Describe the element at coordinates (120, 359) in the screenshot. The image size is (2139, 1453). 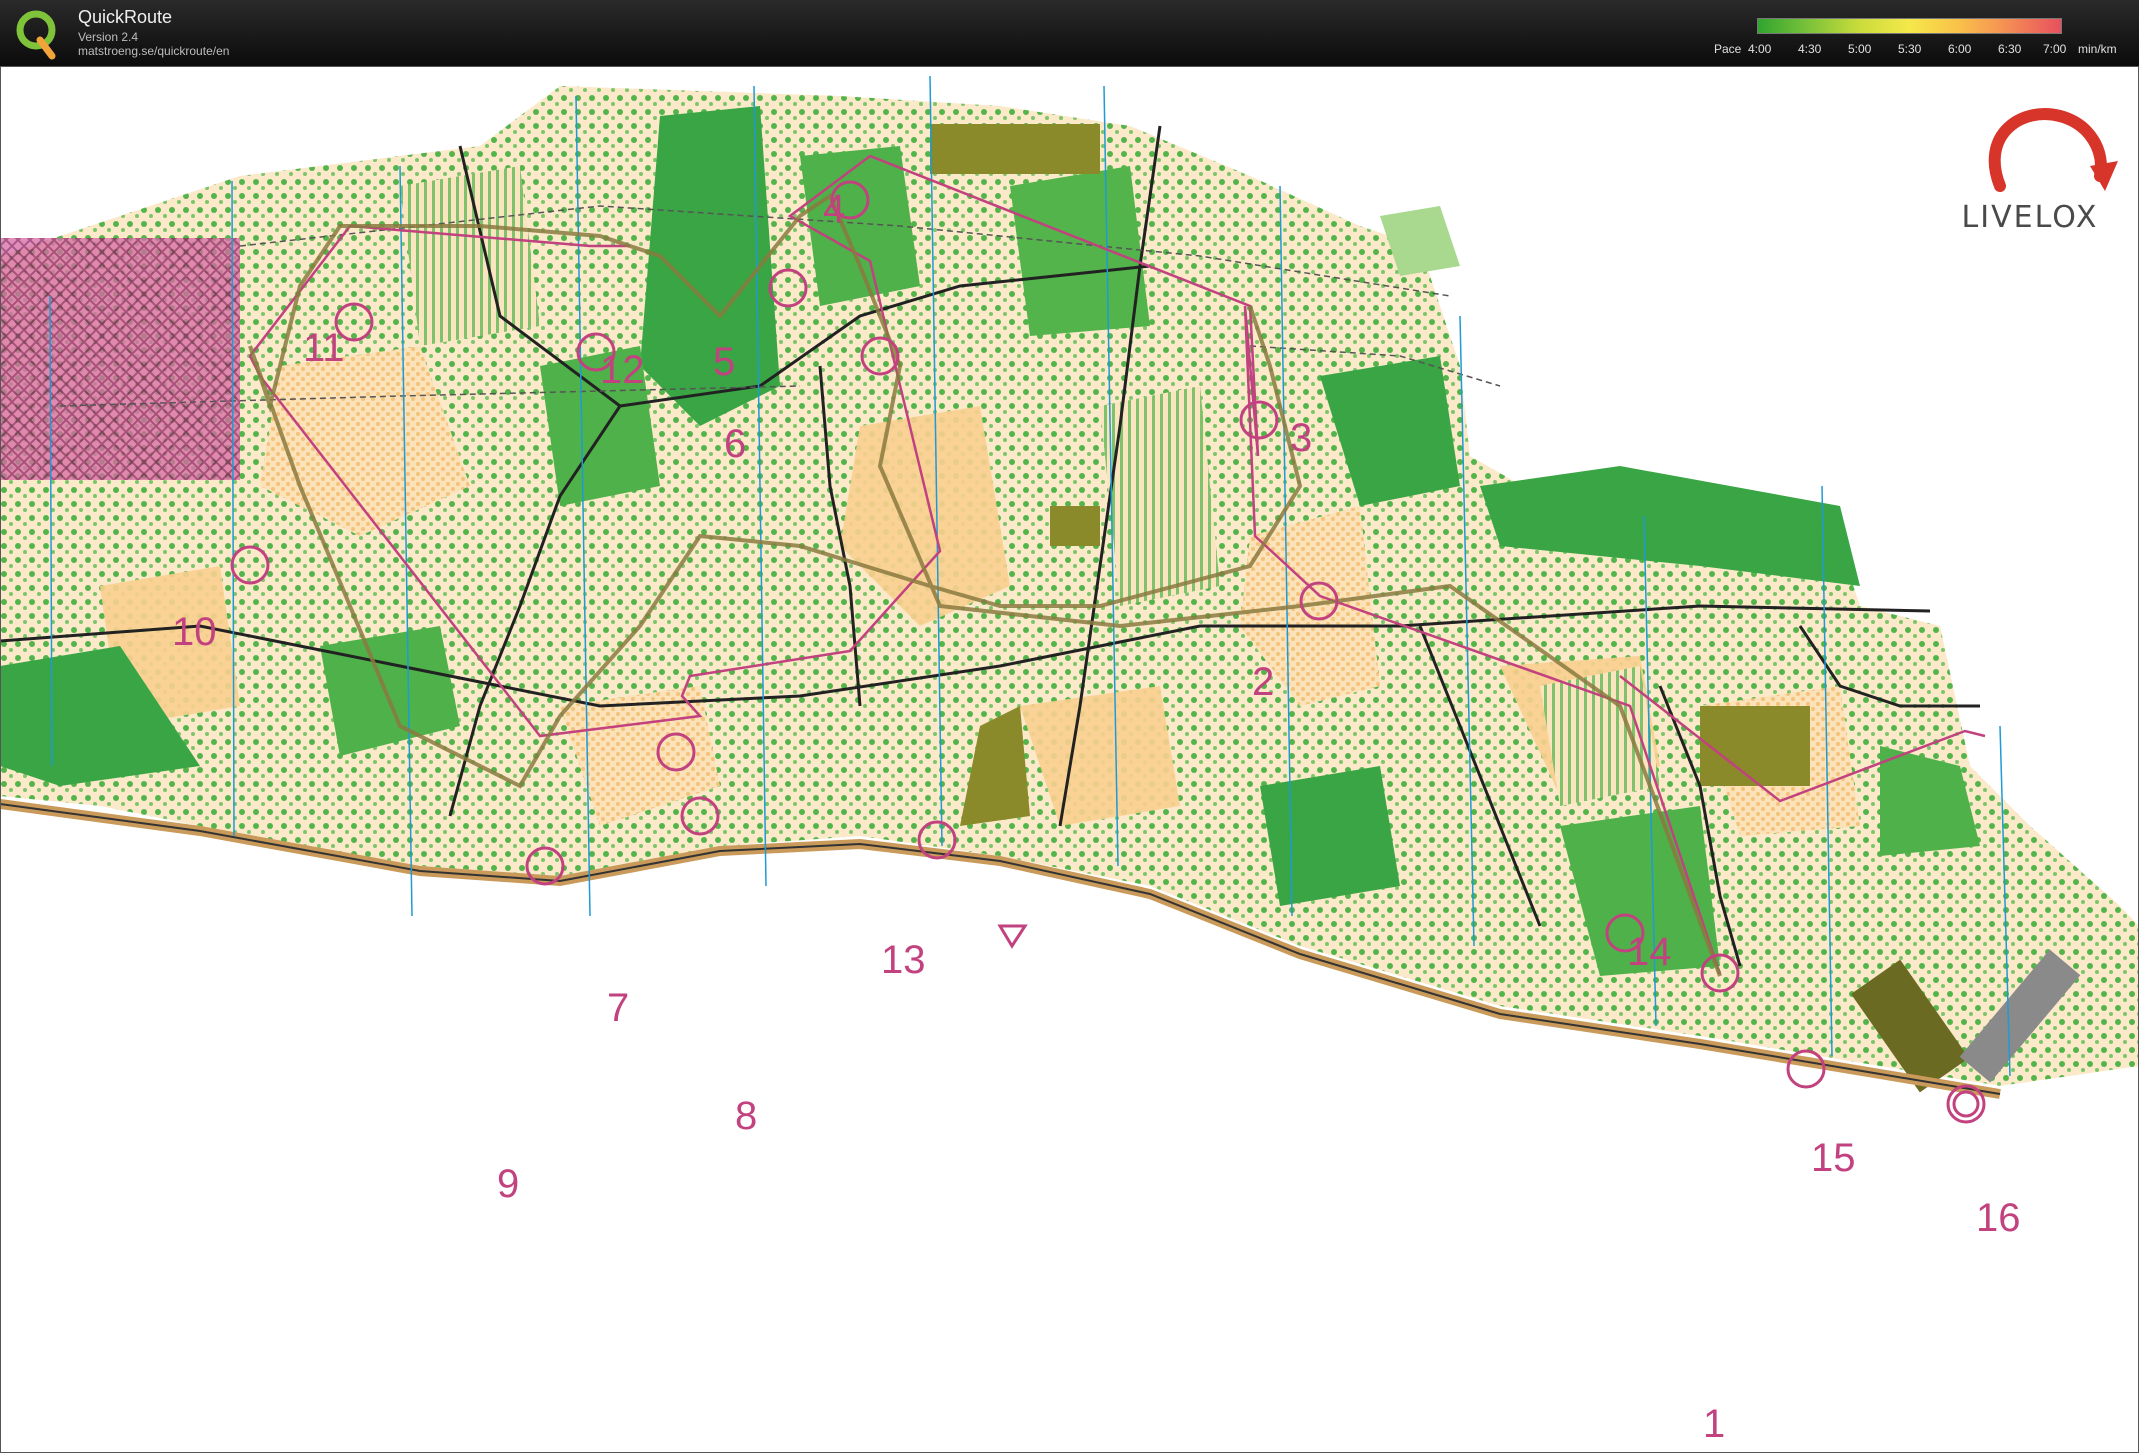
I see `restricted-area` at that location.